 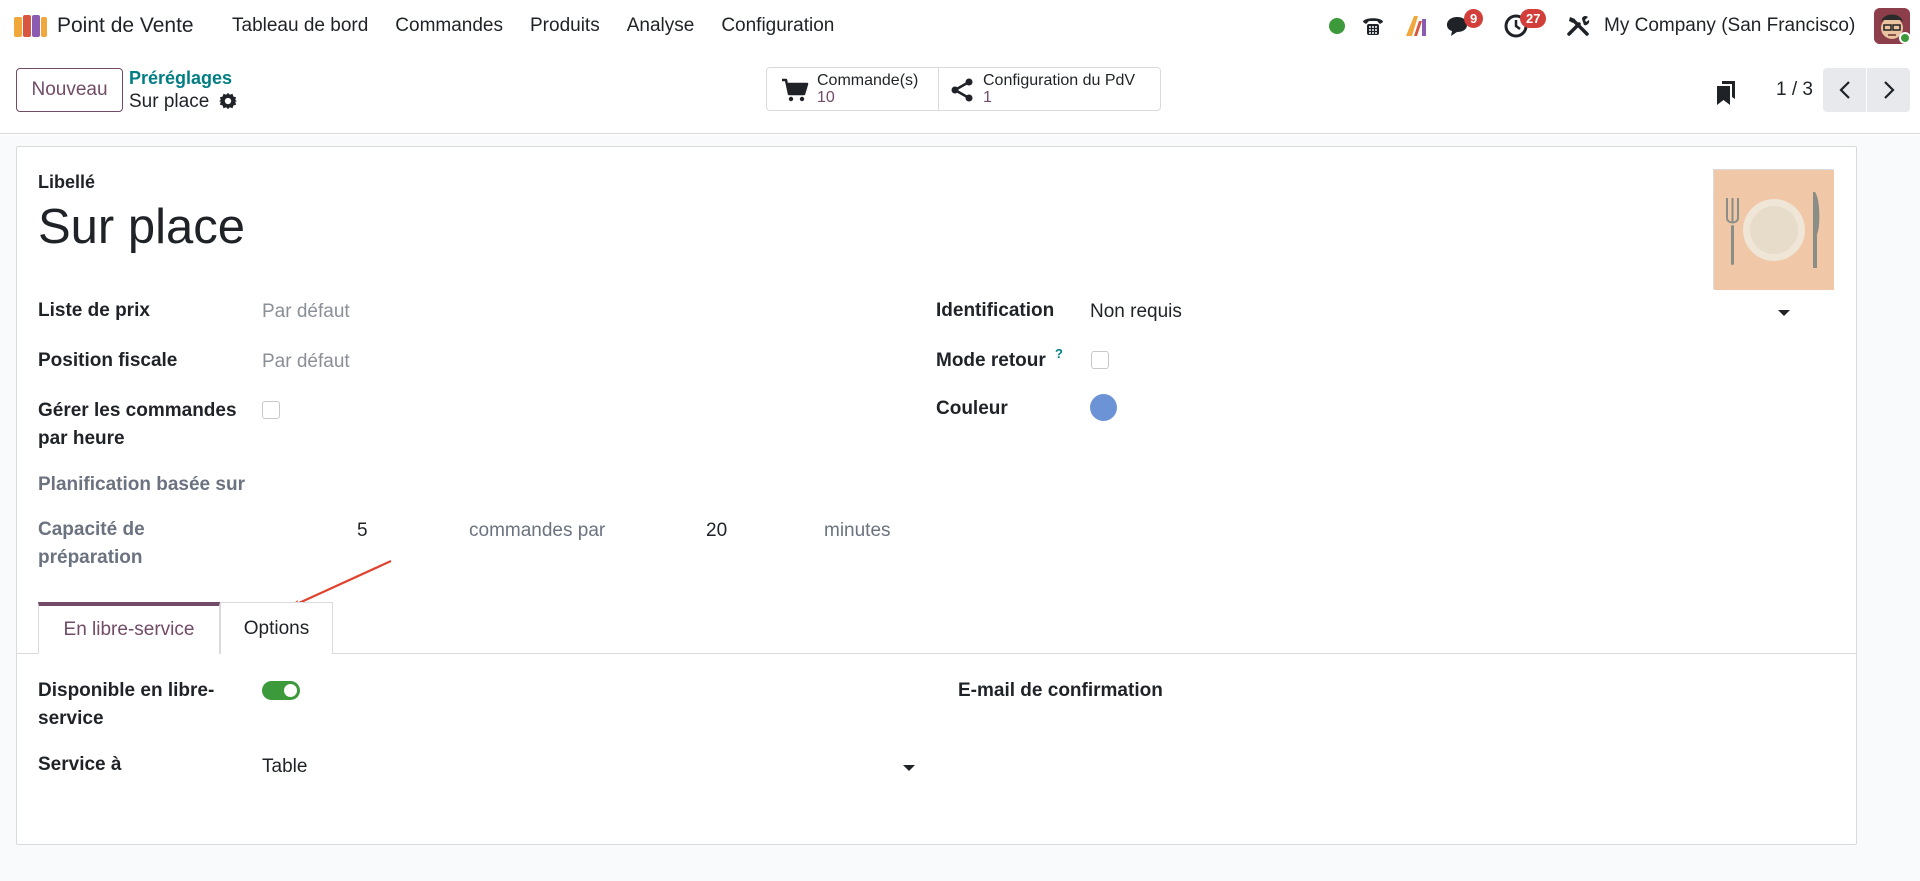 I want to click on share-icon, so click(x=962, y=90).